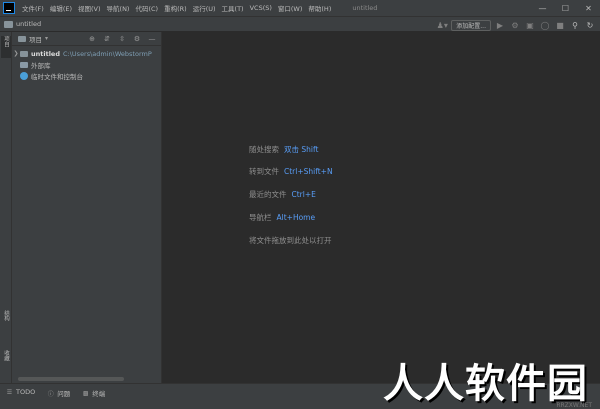 This screenshot has width=600, height=409. I want to click on hint-navigation-bar: 导航栏 Alt+Home, so click(282, 217).